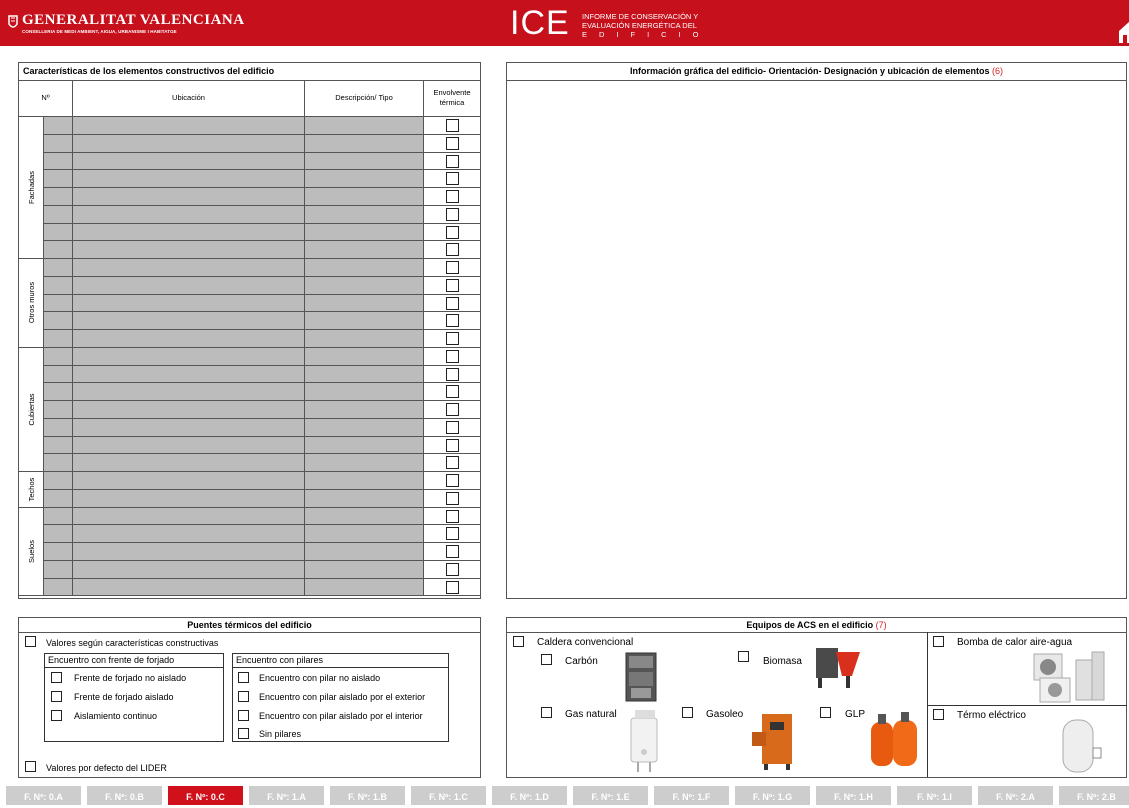 This screenshot has height=808, width=1129. Describe the element at coordinates (56, 677) in the screenshot. I see `forjado-no-aislado-checkbox` at that location.